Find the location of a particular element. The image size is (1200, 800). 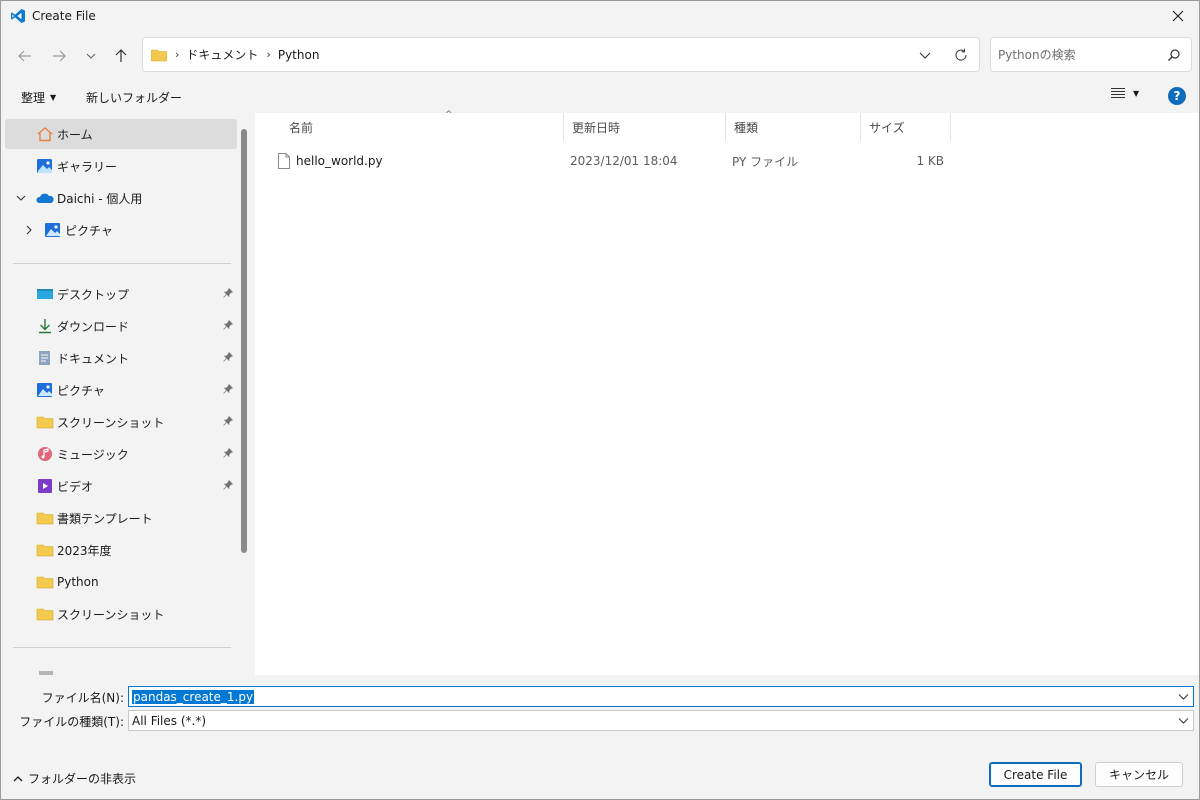

sidebar-item-onedrive-pictures: ピクチャ is located at coordinates (120, 230).